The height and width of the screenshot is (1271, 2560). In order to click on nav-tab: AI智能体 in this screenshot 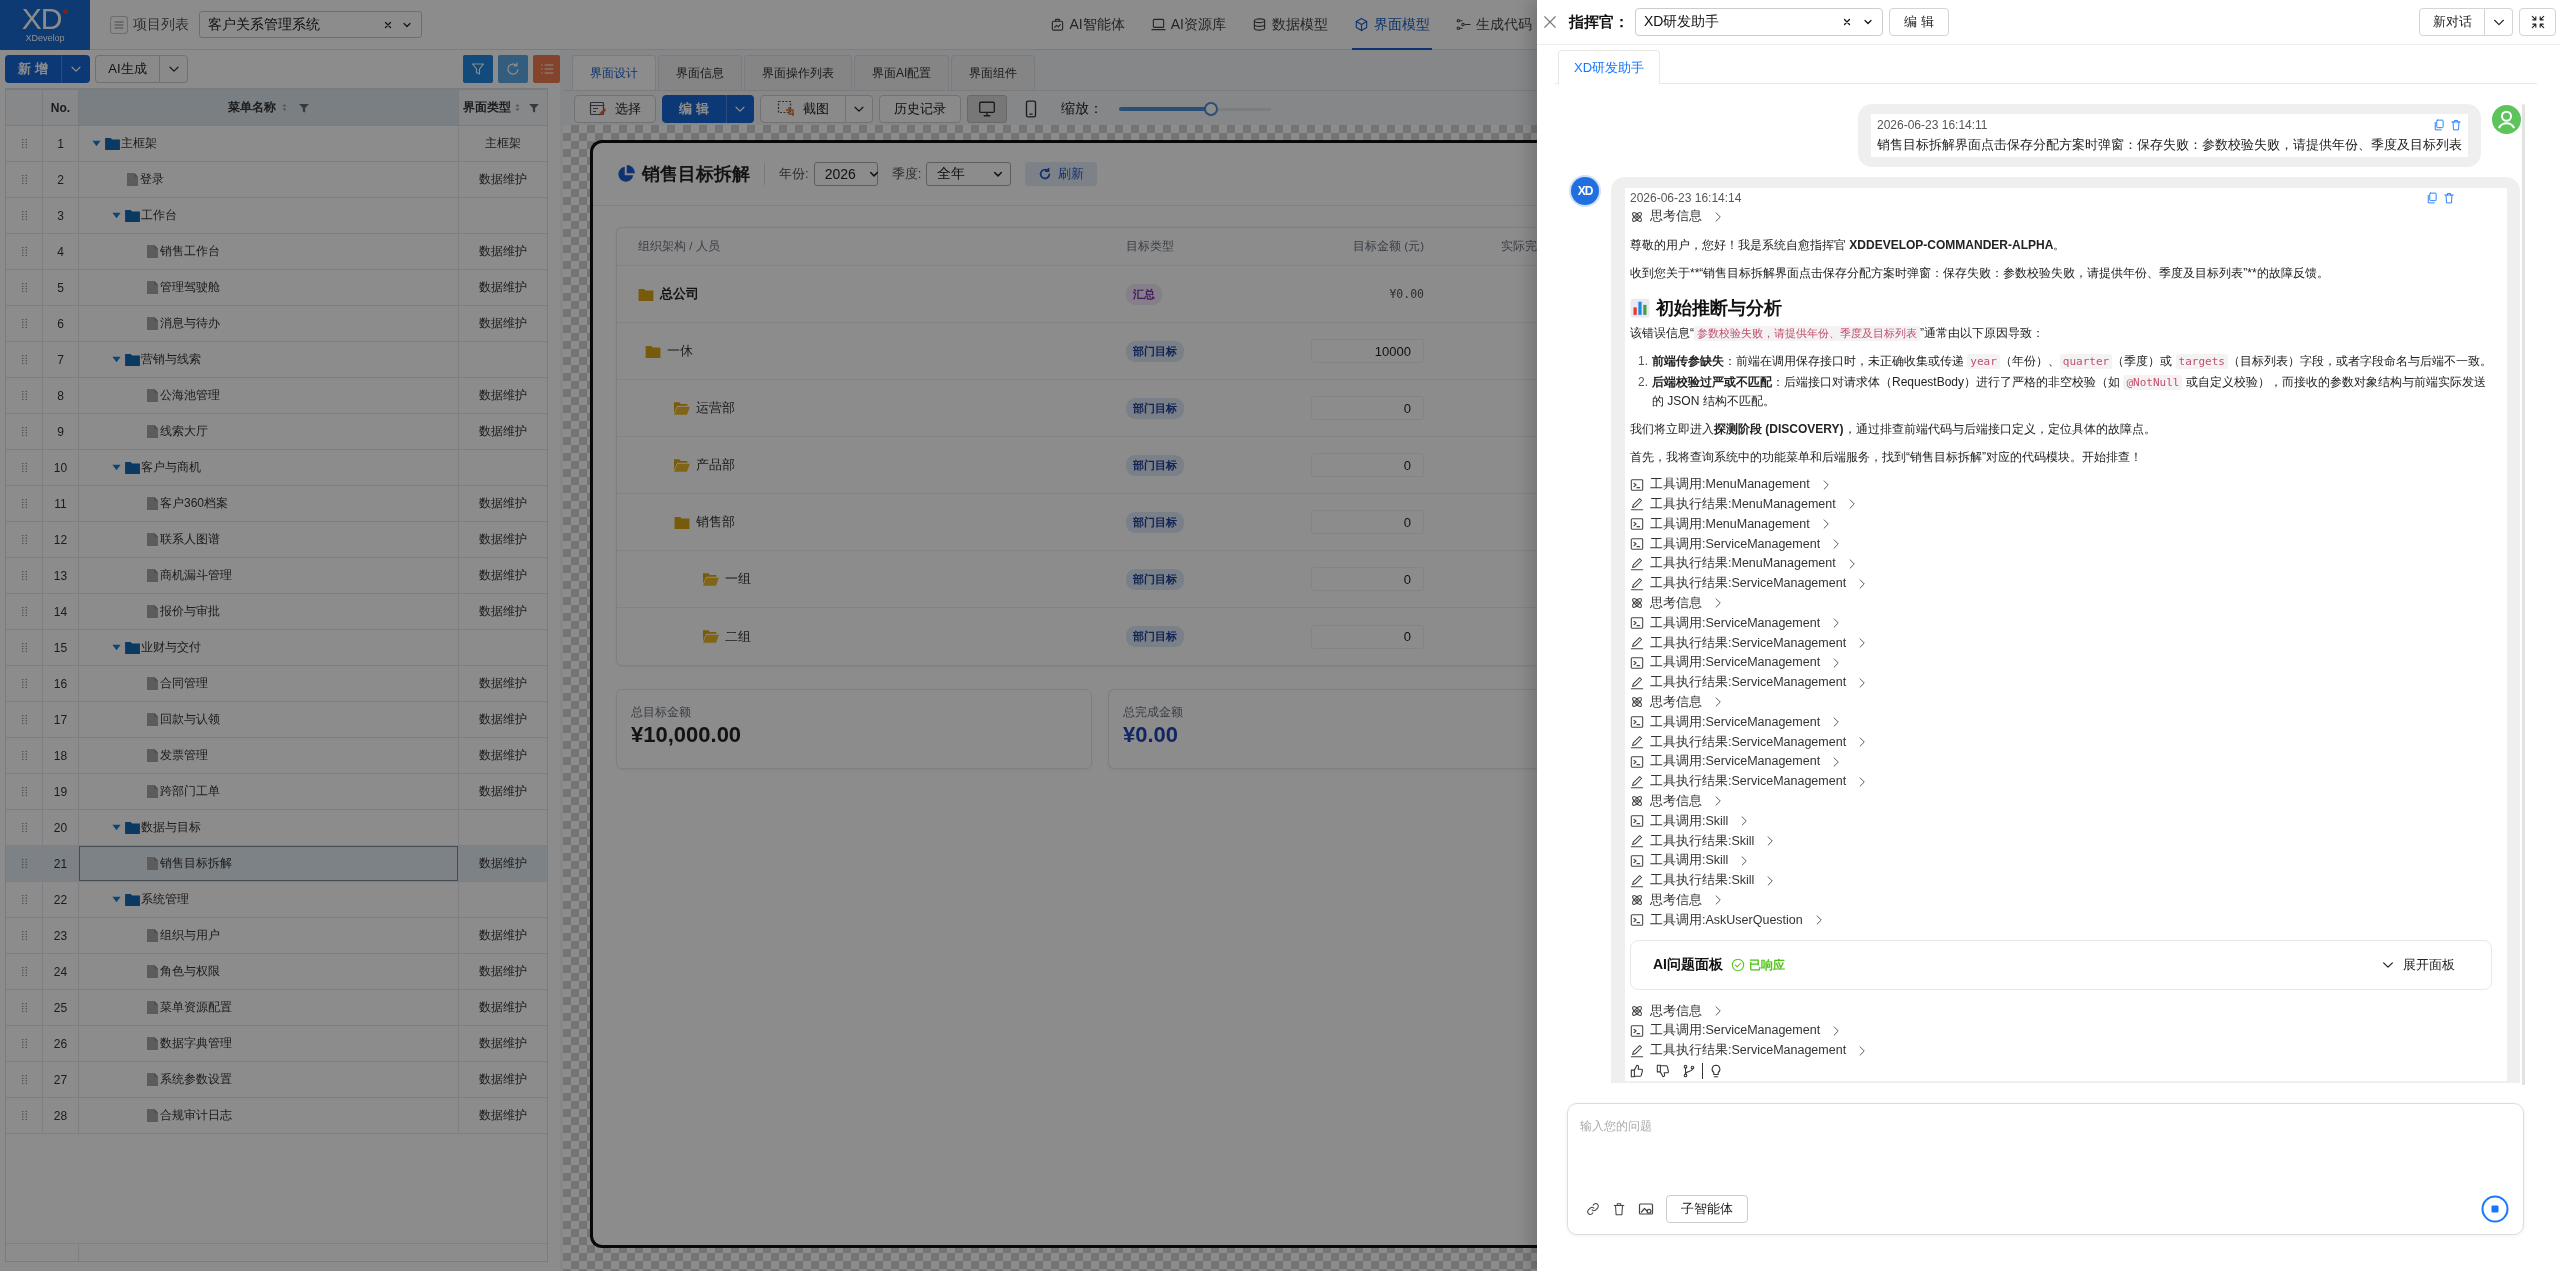, I will do `click(1087, 25)`.